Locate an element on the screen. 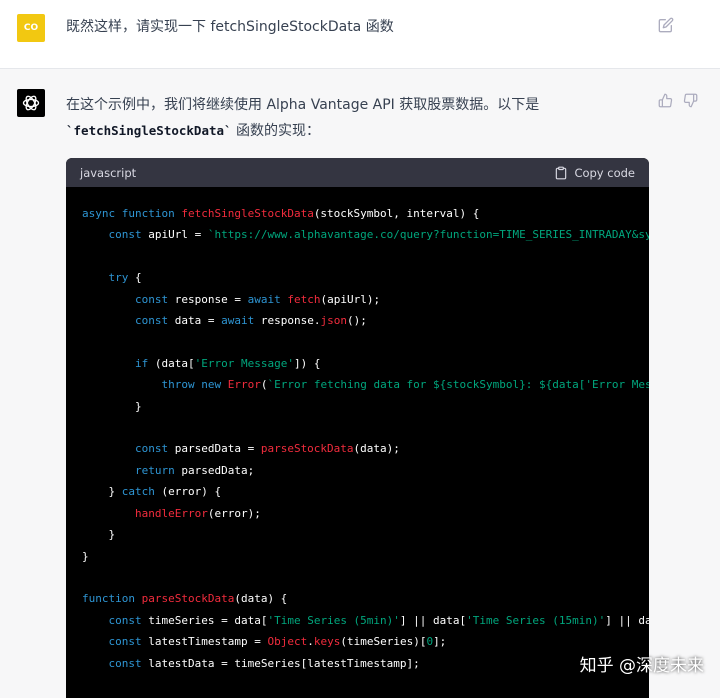 This screenshot has width=720, height=698. code-token: (data); is located at coordinates (376, 449).